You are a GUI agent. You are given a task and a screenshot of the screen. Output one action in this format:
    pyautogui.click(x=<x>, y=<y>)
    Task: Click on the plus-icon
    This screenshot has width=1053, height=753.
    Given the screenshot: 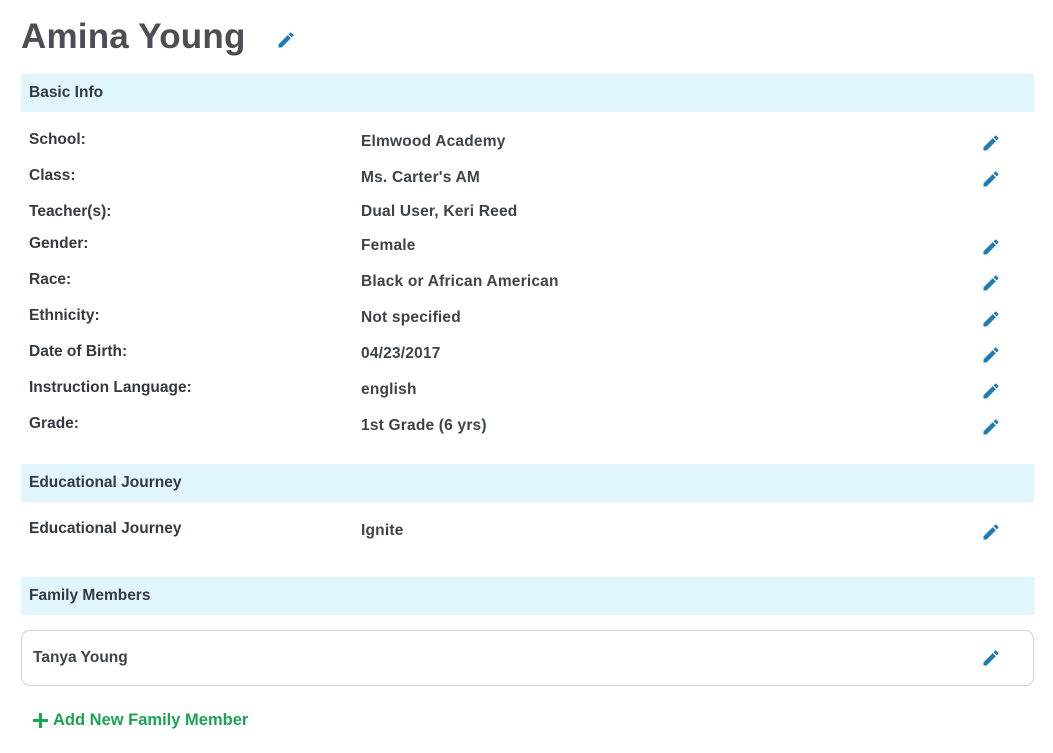 What is the action you would take?
    pyautogui.click(x=40, y=720)
    